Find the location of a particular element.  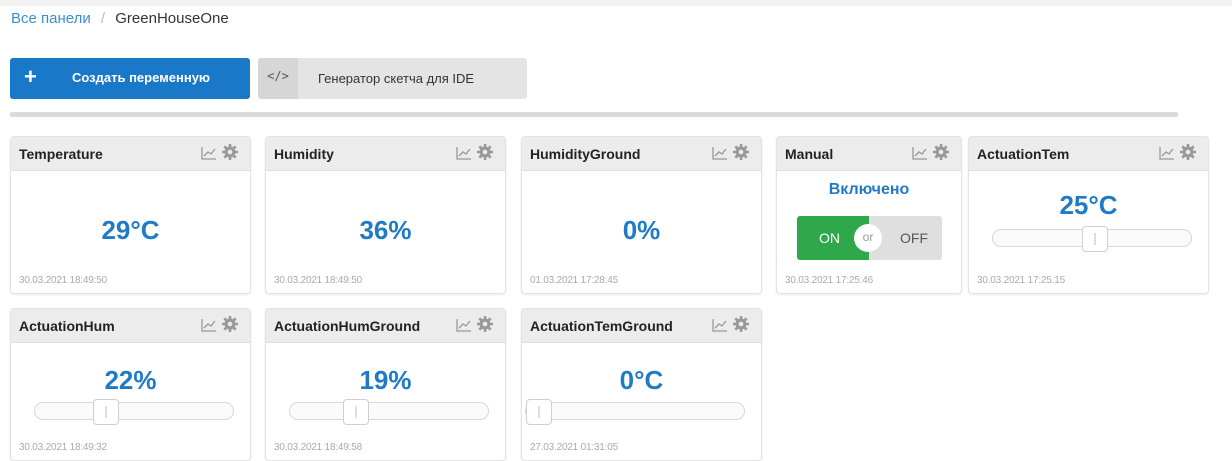

card-value: 22% is located at coordinates (130, 380).